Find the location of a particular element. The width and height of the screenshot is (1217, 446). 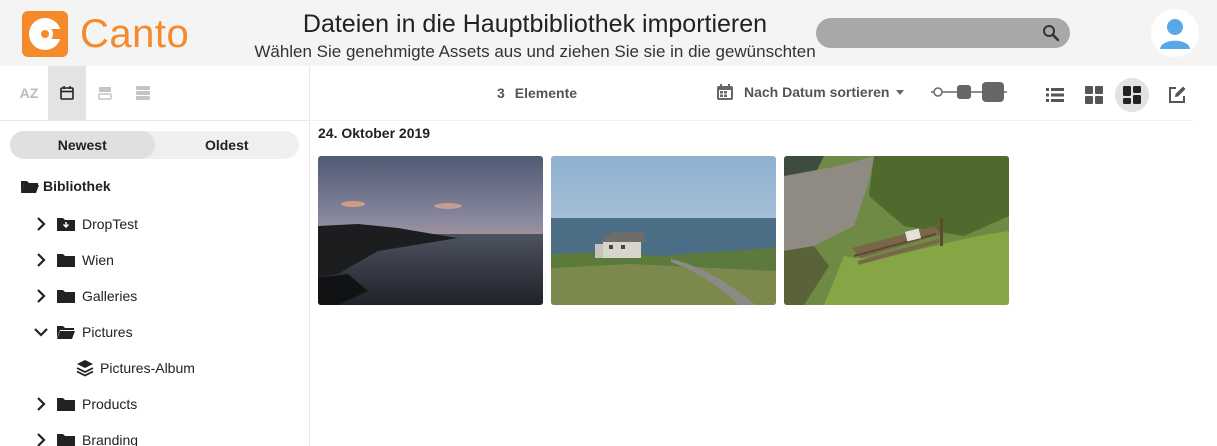

oldest-option: Oldest is located at coordinates (227, 145).